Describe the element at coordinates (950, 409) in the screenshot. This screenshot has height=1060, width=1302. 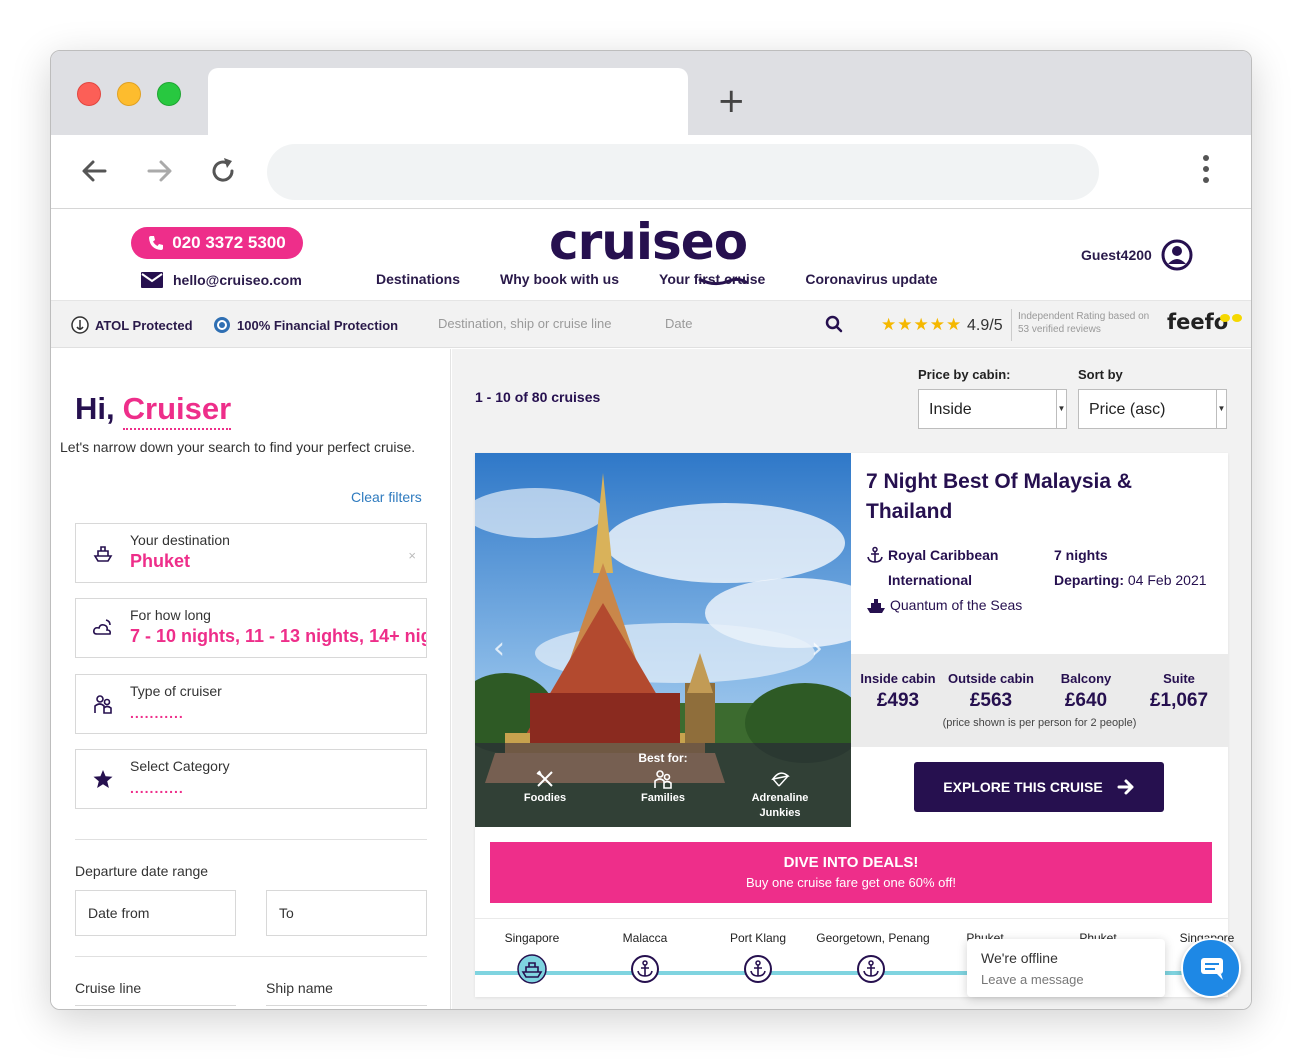
I see `price-by-cabin-value: Inside` at that location.